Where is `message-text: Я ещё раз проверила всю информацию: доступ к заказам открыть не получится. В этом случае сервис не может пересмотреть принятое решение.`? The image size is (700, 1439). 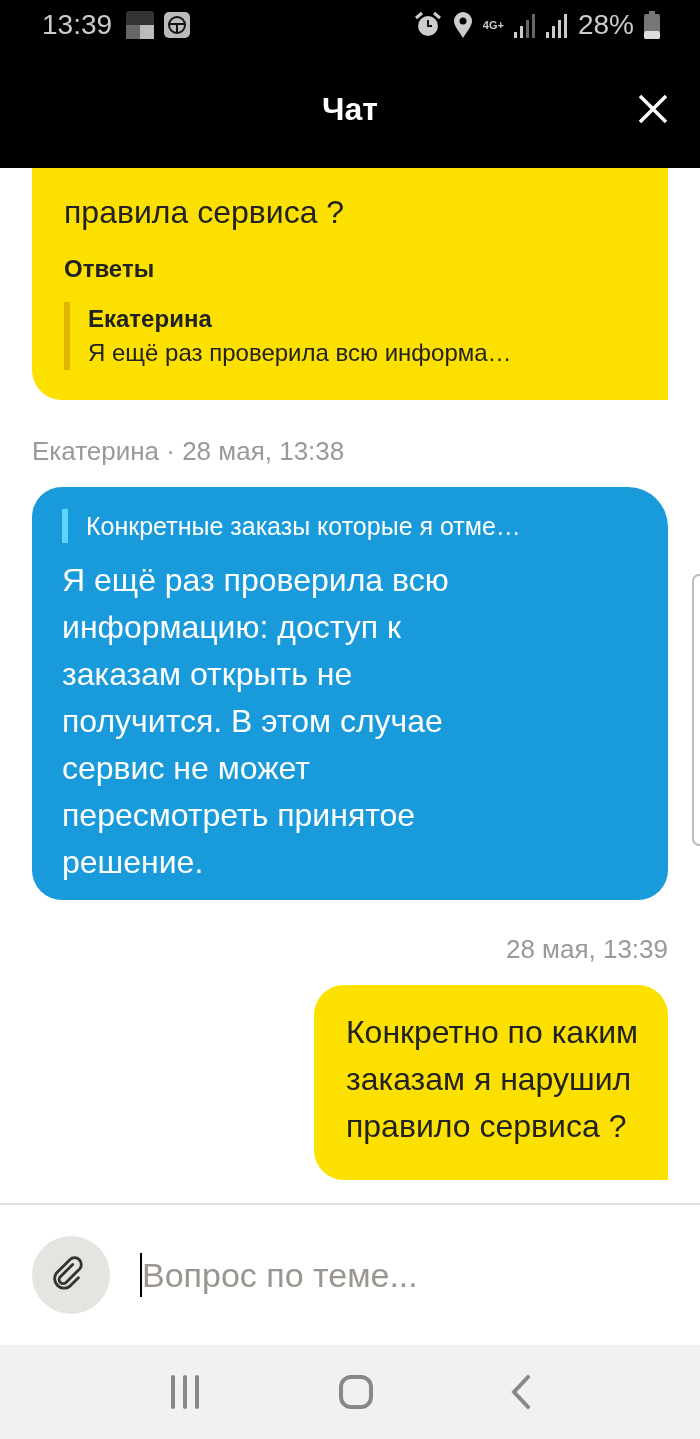 message-text: Я ещё раз проверила всю информацию: доступ к заказам открыть не получится. В этом случае сервис не может пересмотреть принятое решение. is located at coordinates (256, 721).